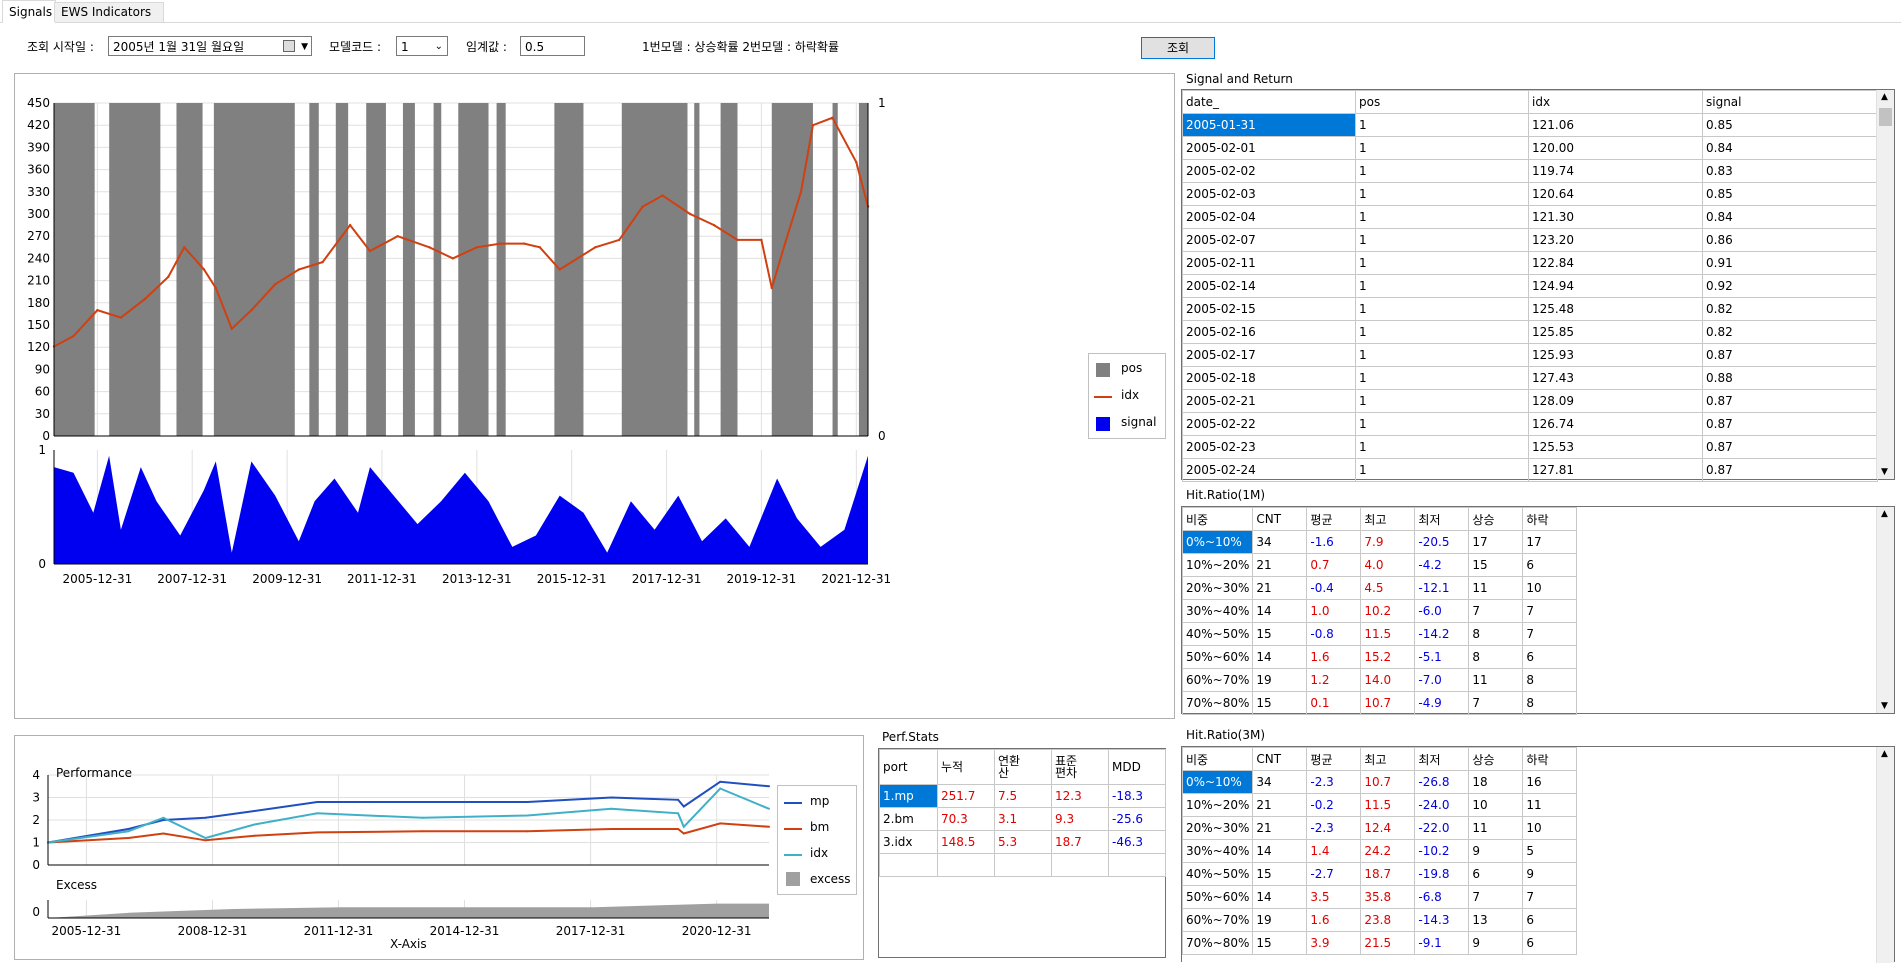  What do you see at coordinates (1885, 284) in the screenshot?
I see `signal-table-scrollbar: ▲ ▼` at bounding box center [1885, 284].